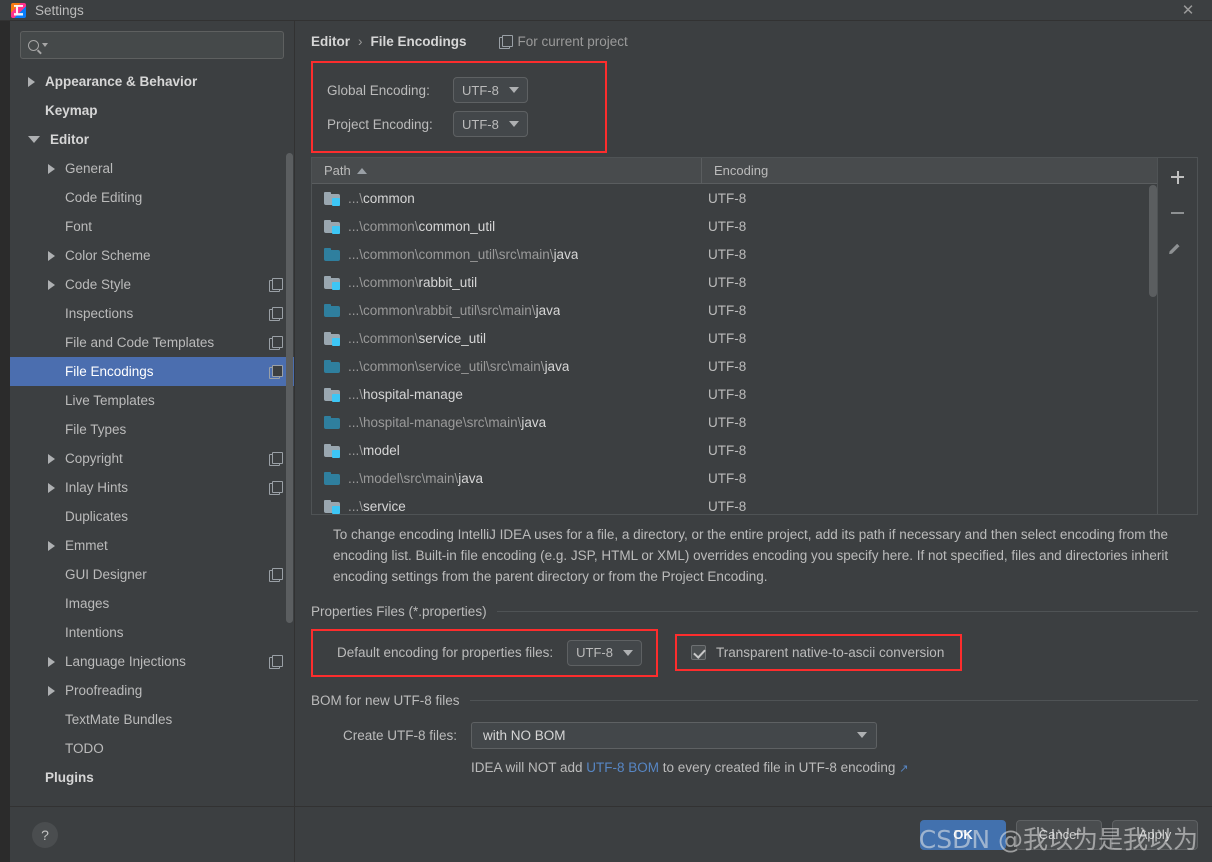 This screenshot has width=1212, height=862. What do you see at coordinates (1059, 834) in the screenshot?
I see `cancel-button: Cancel` at bounding box center [1059, 834].